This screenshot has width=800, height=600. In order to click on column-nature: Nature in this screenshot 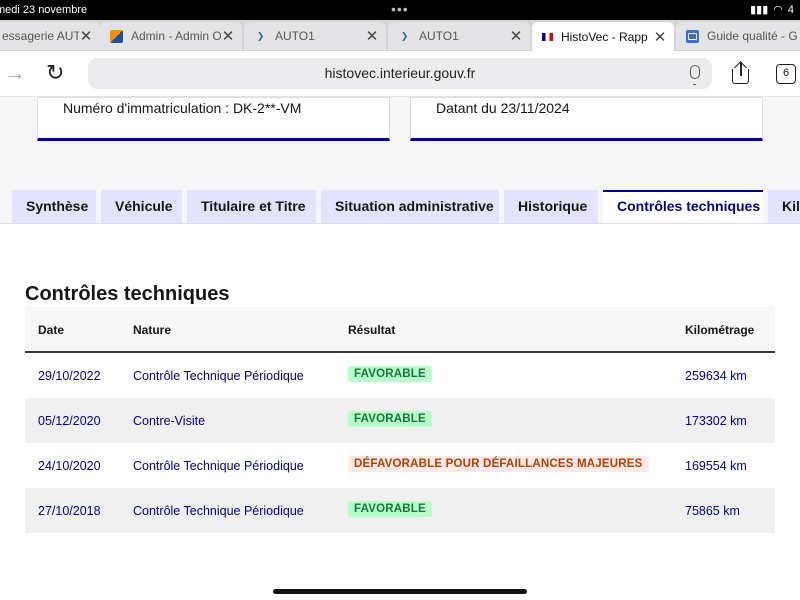, I will do `click(152, 330)`.